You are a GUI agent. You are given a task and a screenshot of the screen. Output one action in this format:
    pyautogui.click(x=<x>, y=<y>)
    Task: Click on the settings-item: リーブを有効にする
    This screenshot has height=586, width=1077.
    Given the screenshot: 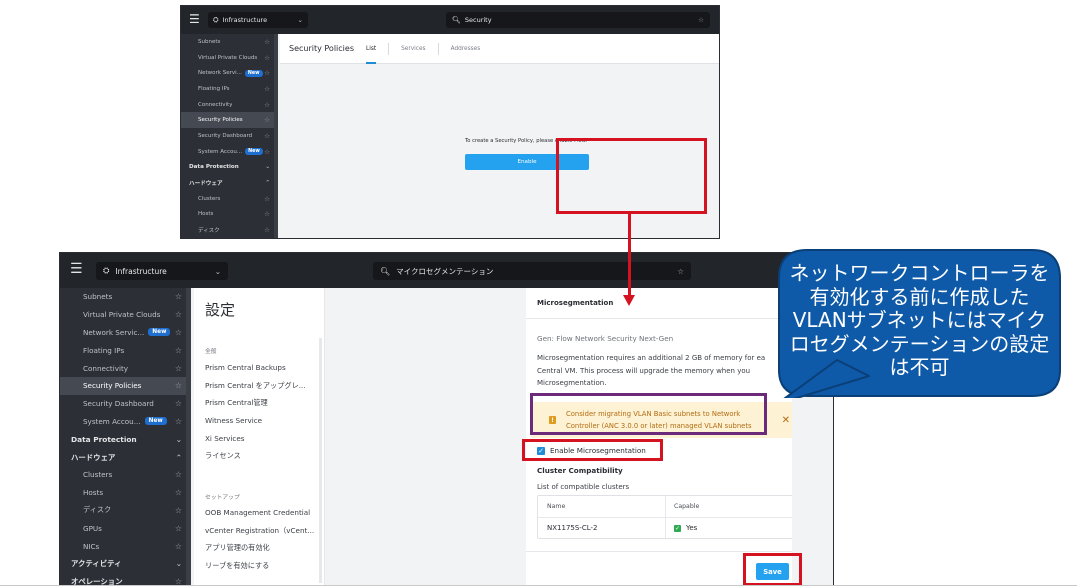 What is the action you would take?
    pyautogui.click(x=260, y=566)
    